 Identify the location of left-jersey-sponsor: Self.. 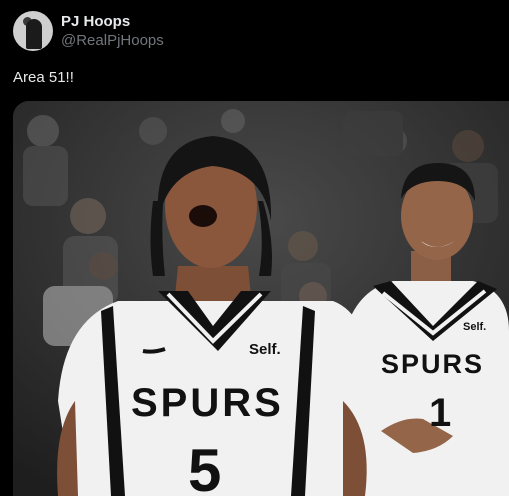
(265, 349).